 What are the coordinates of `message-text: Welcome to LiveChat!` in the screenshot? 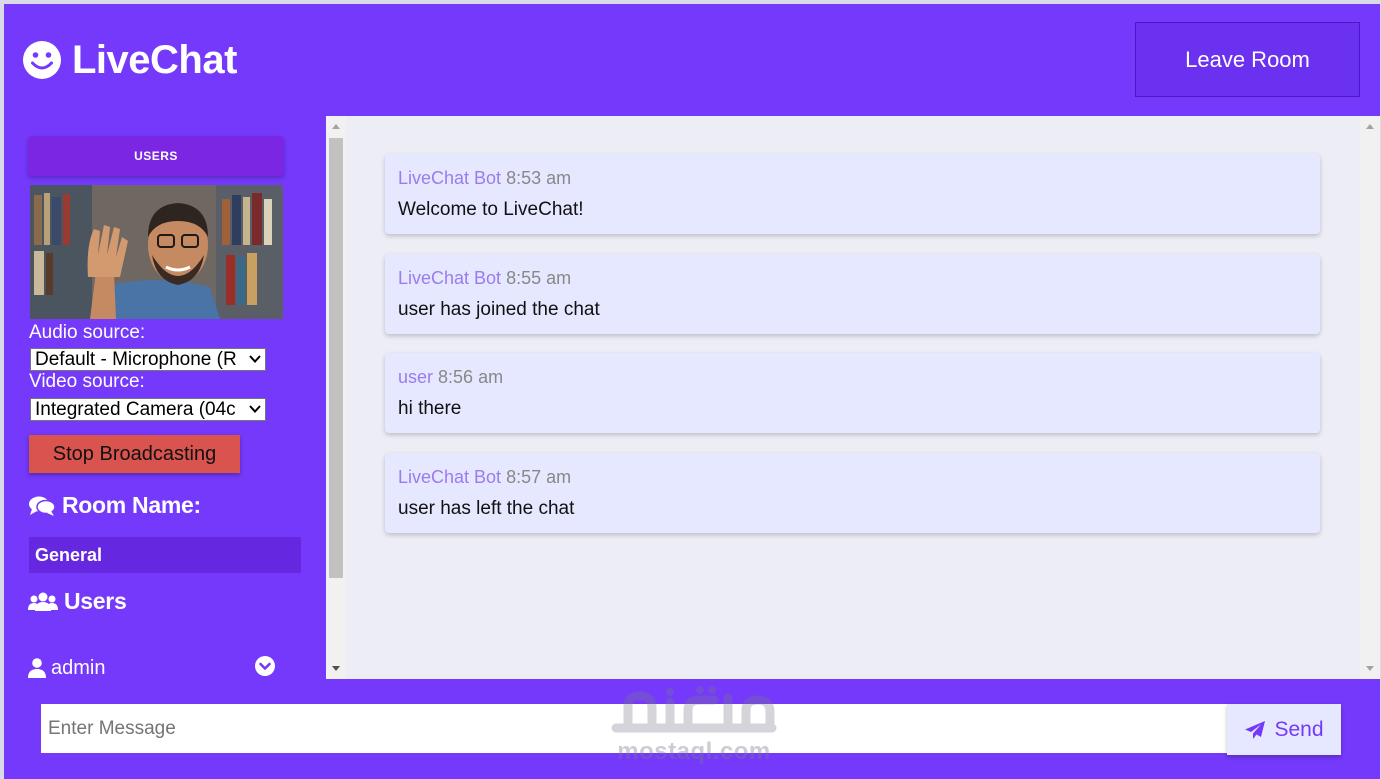 It's located at (491, 209).